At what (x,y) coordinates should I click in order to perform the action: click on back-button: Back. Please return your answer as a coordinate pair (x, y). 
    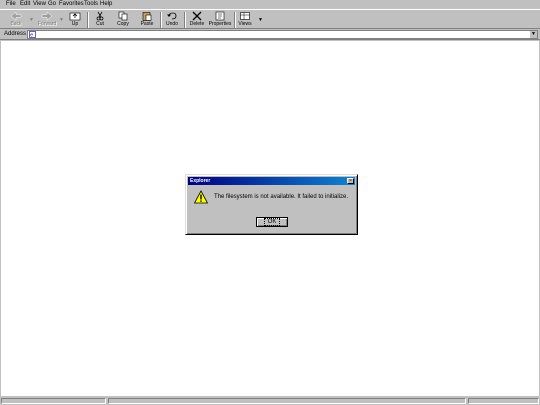
    Looking at the image, I should click on (16, 20).